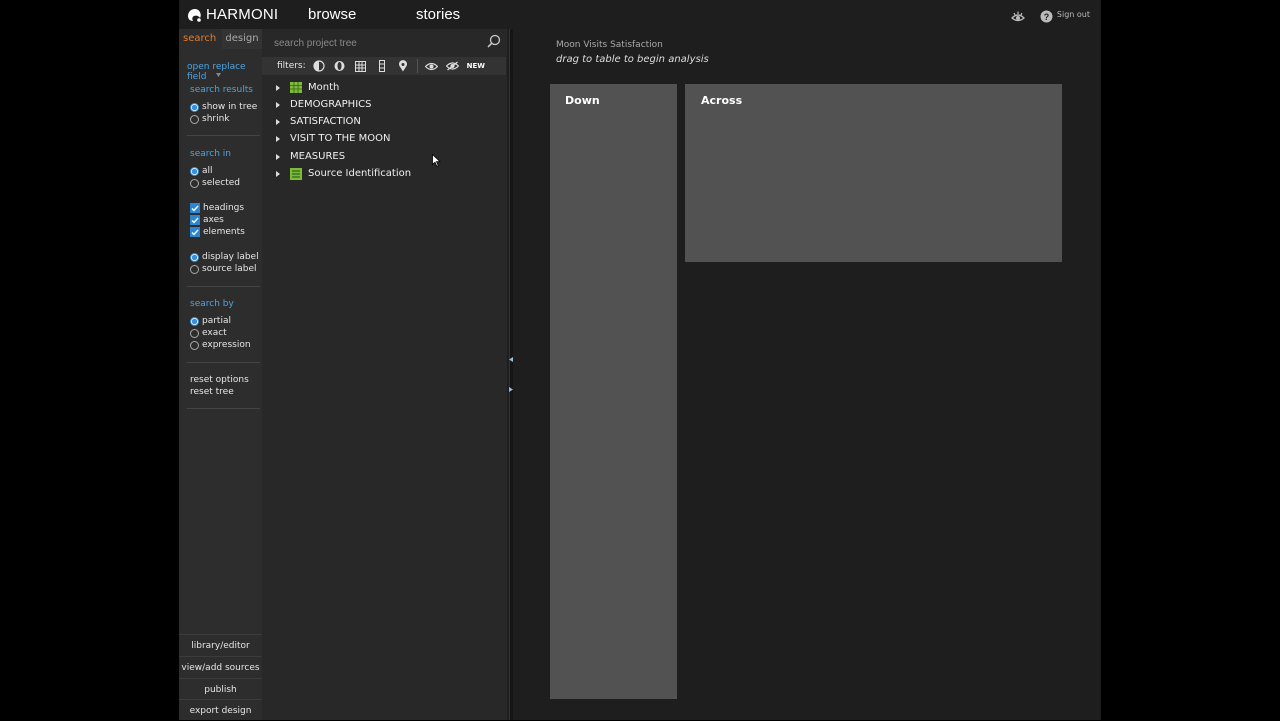 This screenshot has width=1280, height=721. I want to click on option-label: all, so click(207, 171).